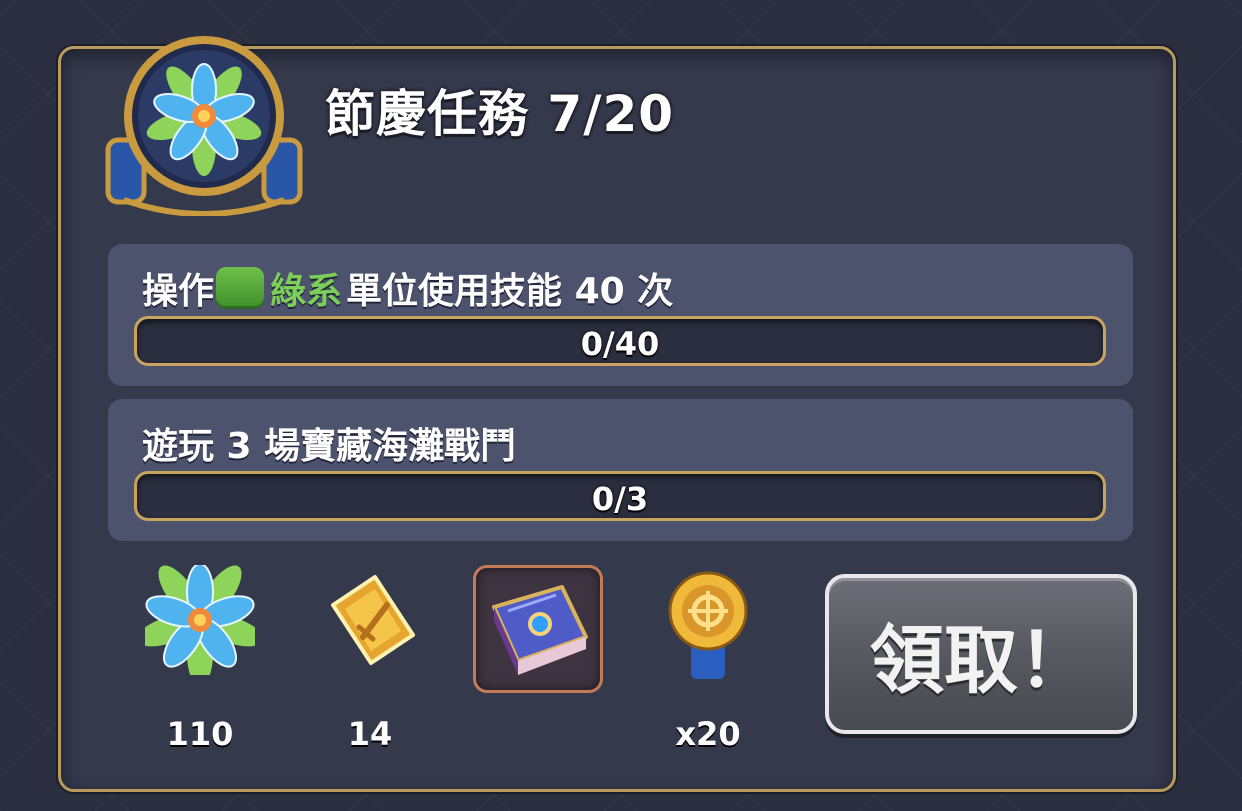 This screenshot has height=811, width=1242. I want to click on blue-flower-icon, so click(200, 620).